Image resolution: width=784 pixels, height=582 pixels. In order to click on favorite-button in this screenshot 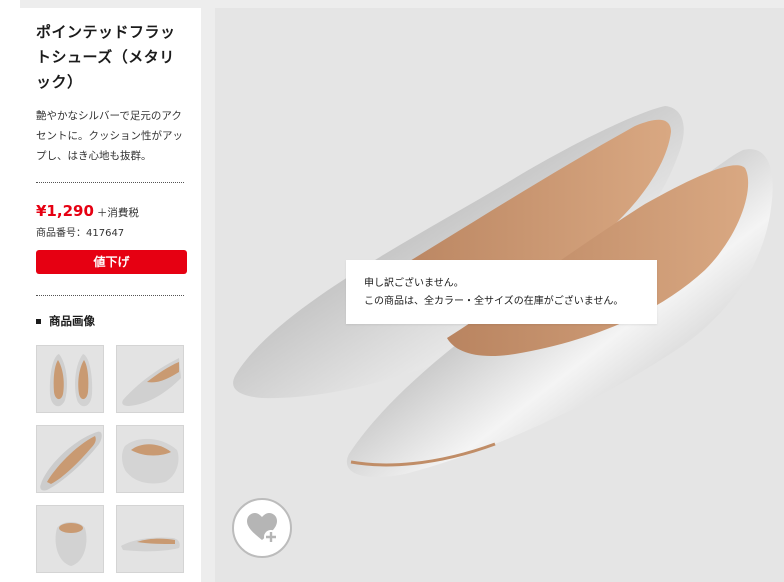, I will do `click(262, 528)`.